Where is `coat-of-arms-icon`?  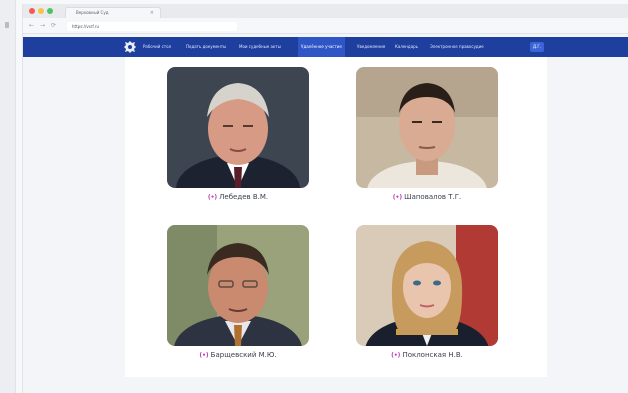 coat-of-arms-icon is located at coordinates (130, 47).